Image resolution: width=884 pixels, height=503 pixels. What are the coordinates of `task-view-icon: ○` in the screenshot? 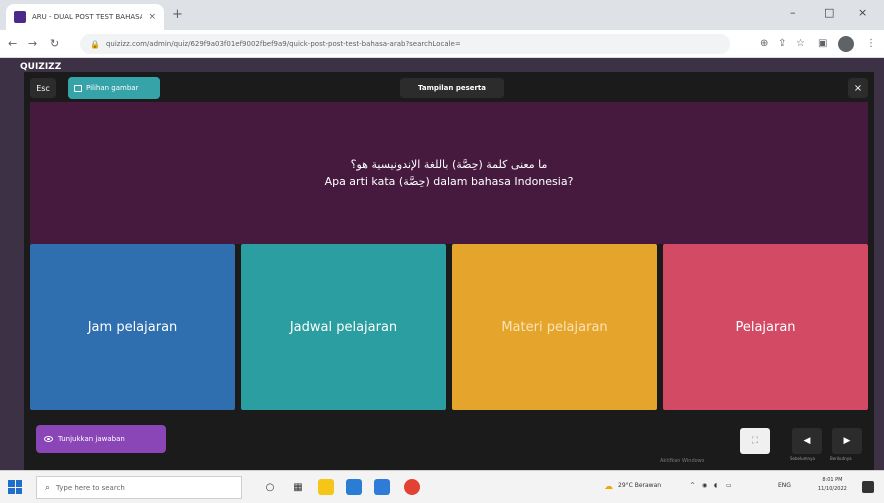 It's located at (270, 487).